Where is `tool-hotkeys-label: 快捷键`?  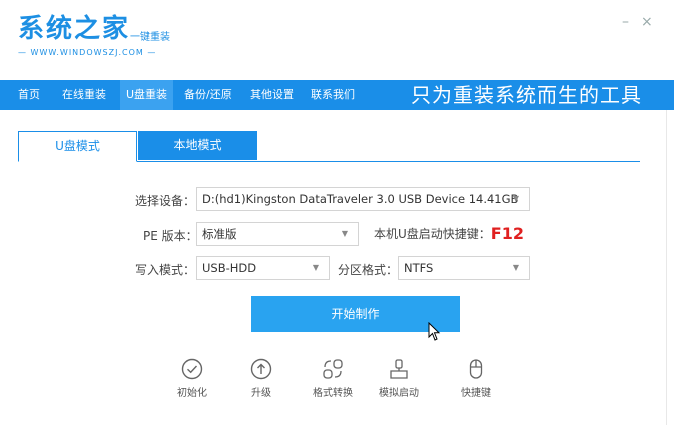
tool-hotkeys-label: 快捷键 is located at coordinates (476, 393).